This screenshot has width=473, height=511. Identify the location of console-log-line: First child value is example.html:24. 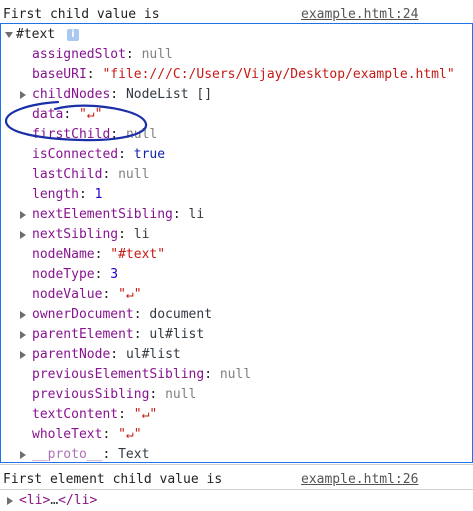
(236, 15).